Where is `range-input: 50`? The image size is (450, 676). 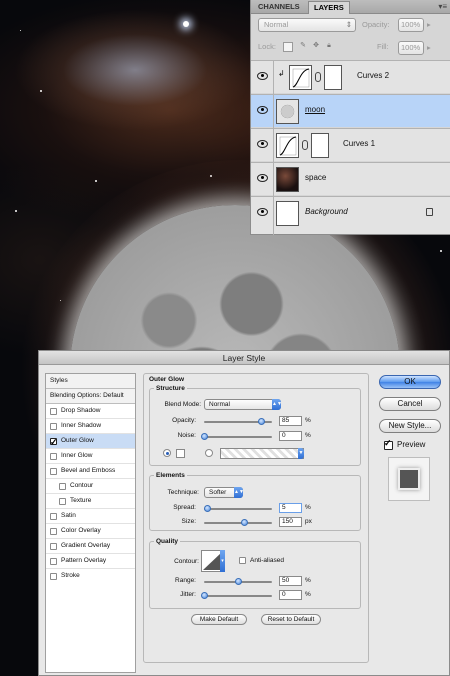
range-input: 50 is located at coordinates (290, 581).